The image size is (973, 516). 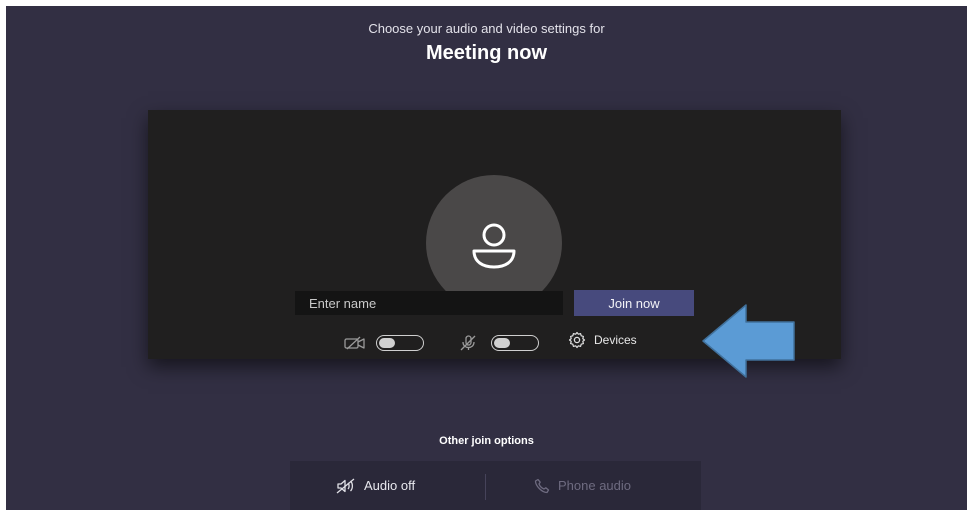 What do you see at coordinates (390, 485) in the screenshot?
I see `audio-off-label: Audio off` at bounding box center [390, 485].